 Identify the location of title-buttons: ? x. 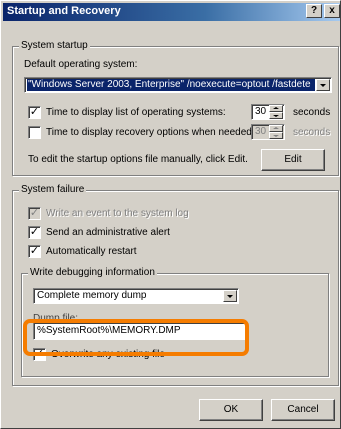
(322, 11).